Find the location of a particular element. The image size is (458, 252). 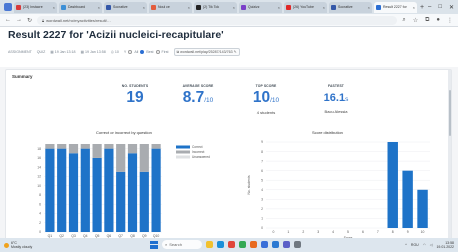

start-windows-icon is located at coordinates (154, 244).